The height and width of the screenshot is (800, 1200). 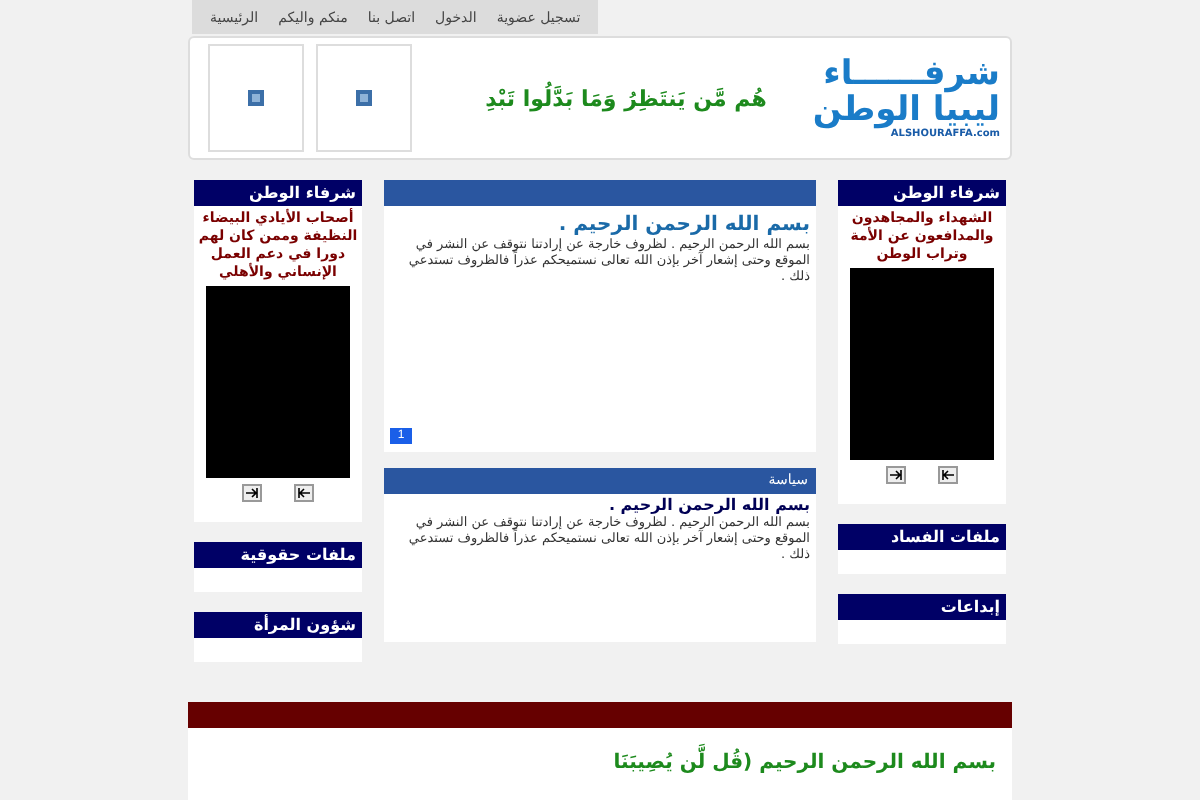 What do you see at coordinates (911, 74) in the screenshot?
I see `logo-text: شرفــــــاء` at bounding box center [911, 74].